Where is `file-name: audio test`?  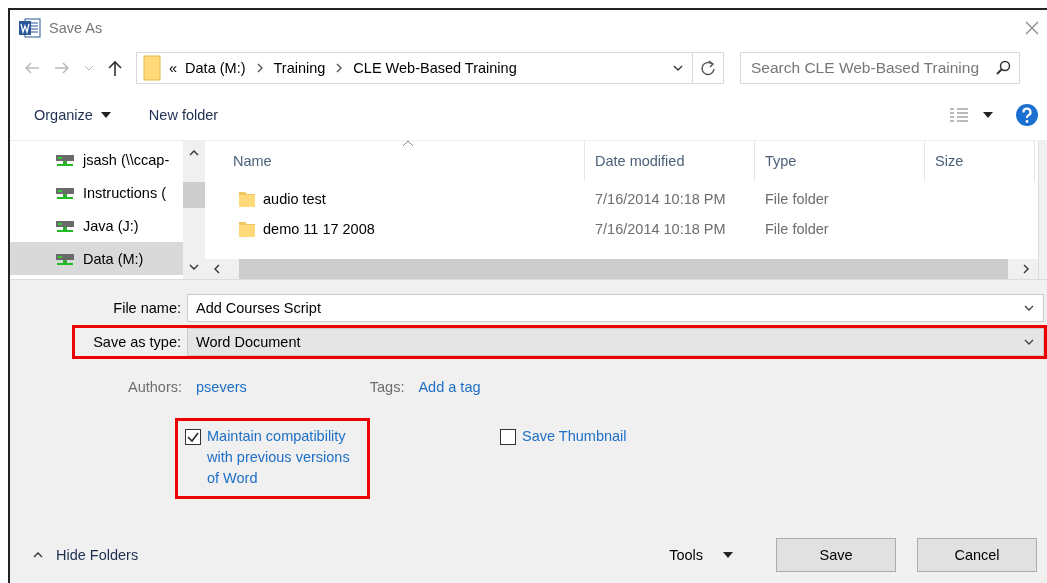
file-name: audio test is located at coordinates (294, 199).